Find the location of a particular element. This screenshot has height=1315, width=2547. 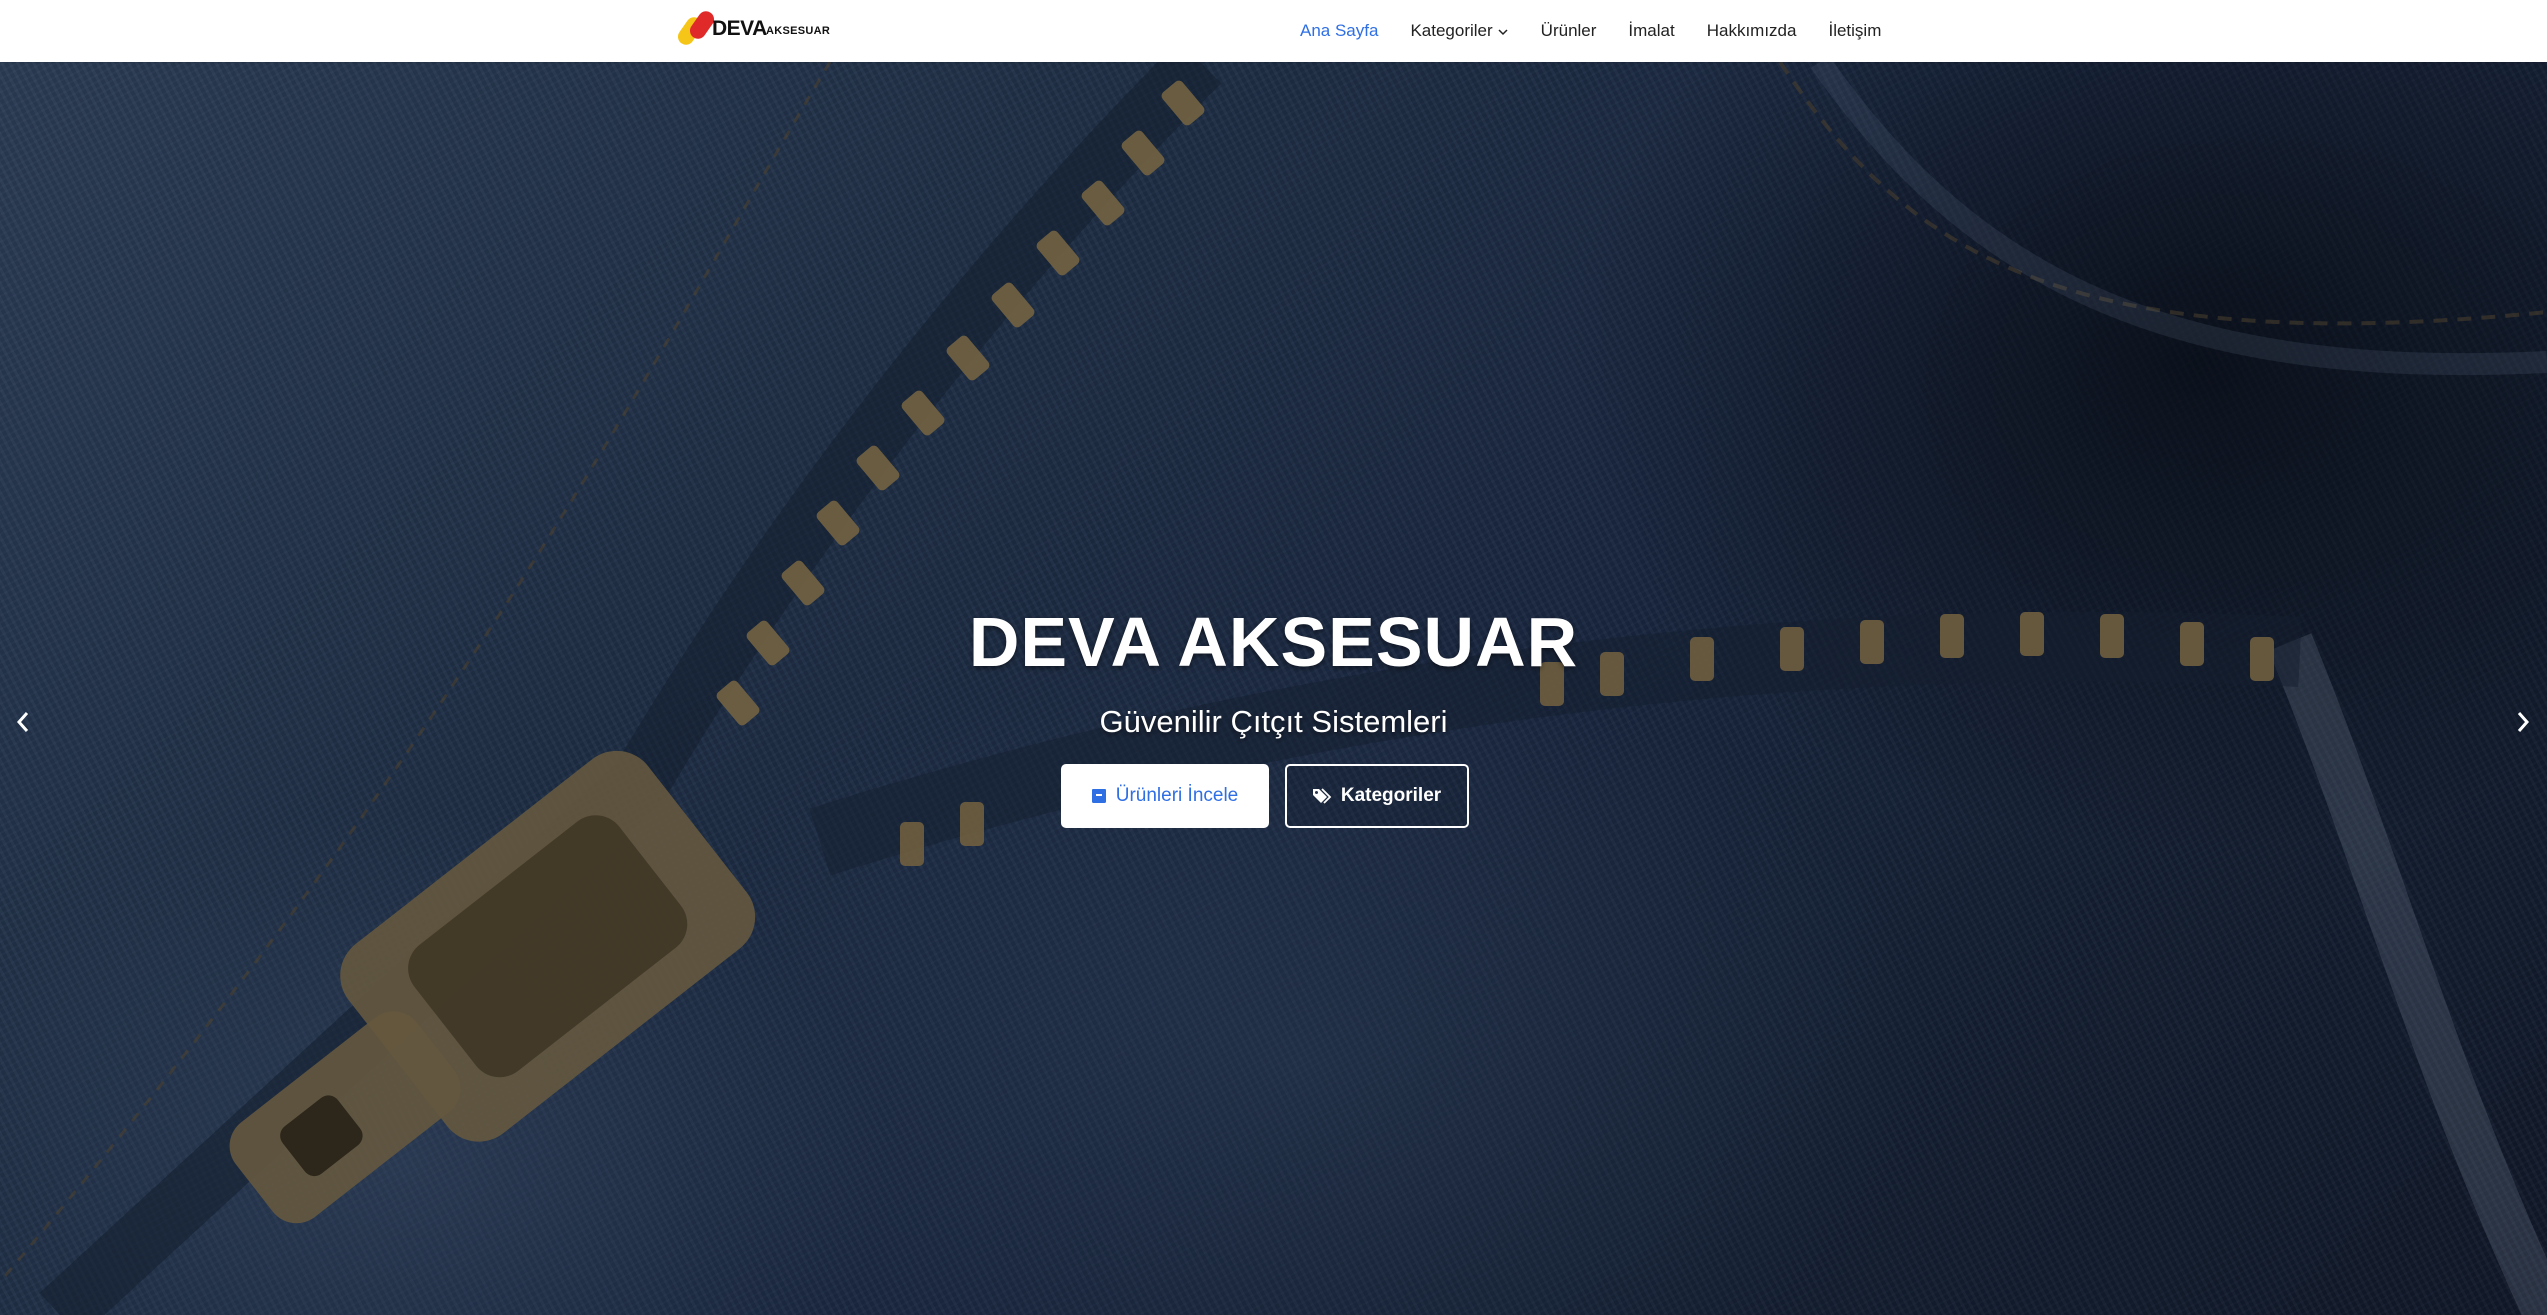

nav-item-about: Hakkımızda is located at coordinates (1752, 31).